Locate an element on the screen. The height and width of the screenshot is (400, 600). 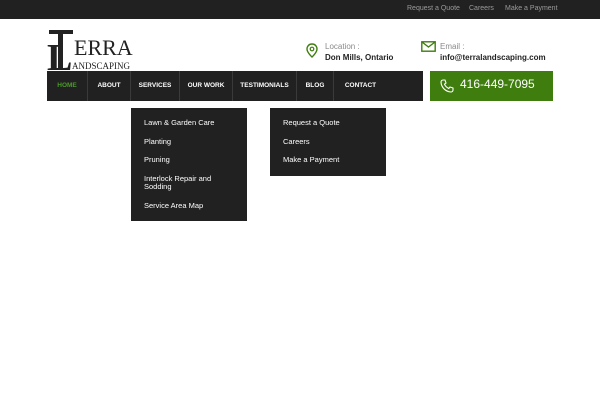
logo-word-bottom: ANDSCAPING is located at coordinates (101, 66).